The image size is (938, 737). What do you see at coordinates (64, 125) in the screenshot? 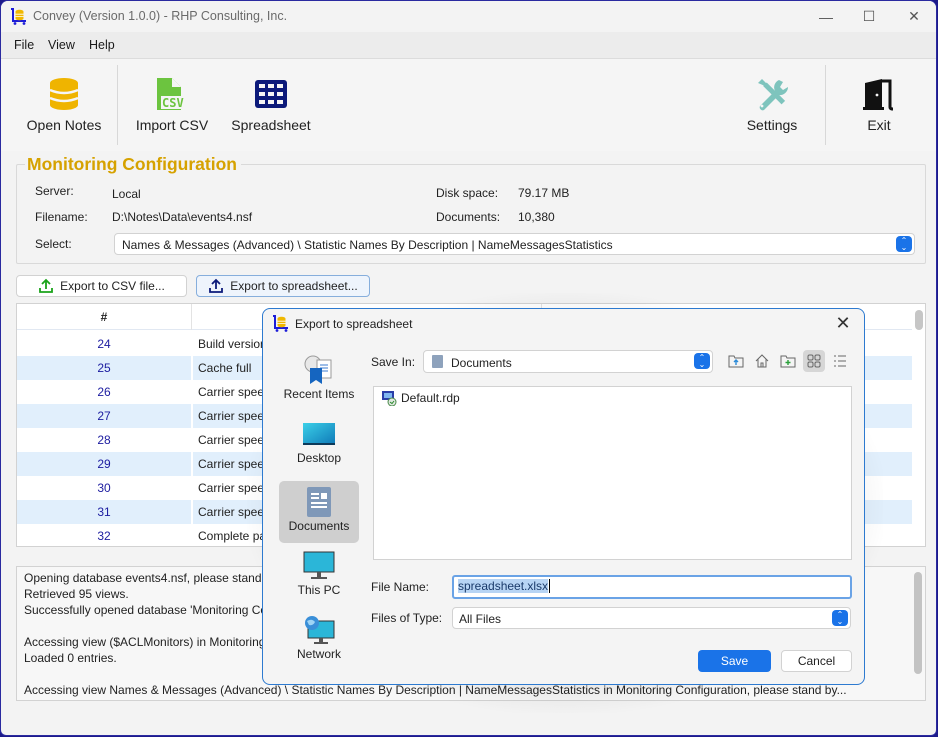
I see `open-notes-label: Open Notes` at bounding box center [64, 125].